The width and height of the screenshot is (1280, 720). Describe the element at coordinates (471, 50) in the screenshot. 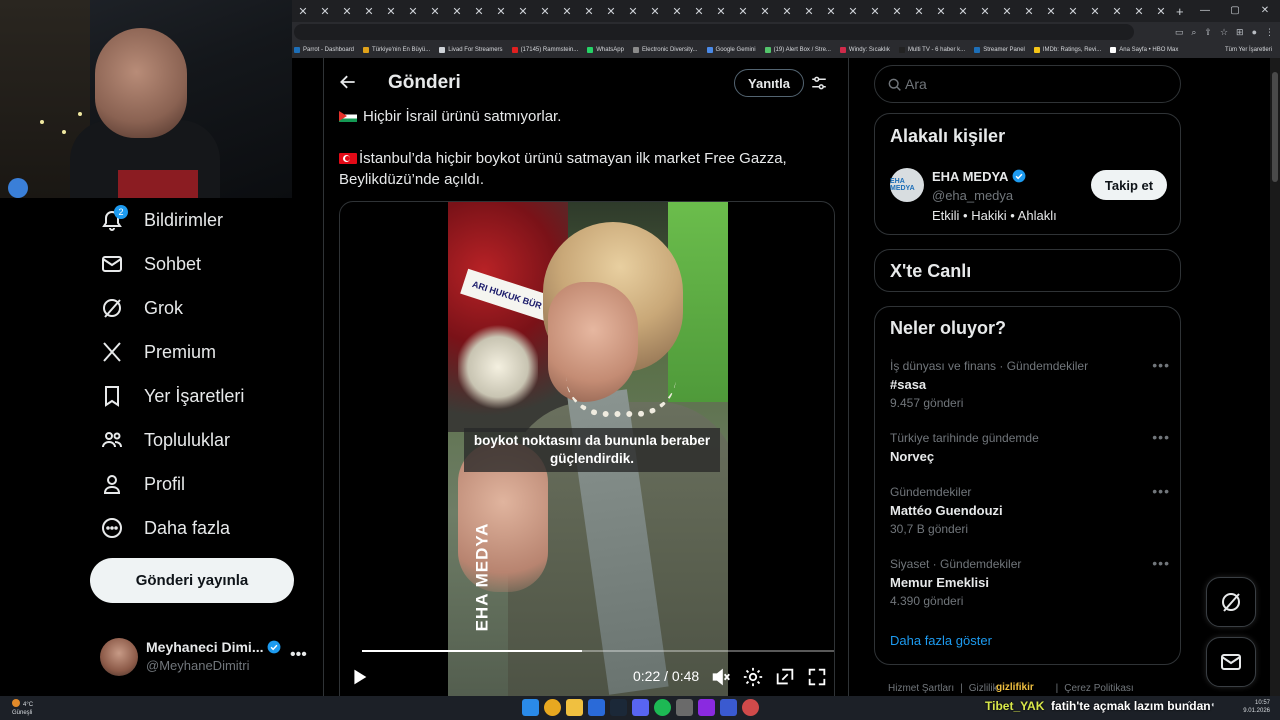

I see `bookmark-item: Livad For Streamers` at that location.